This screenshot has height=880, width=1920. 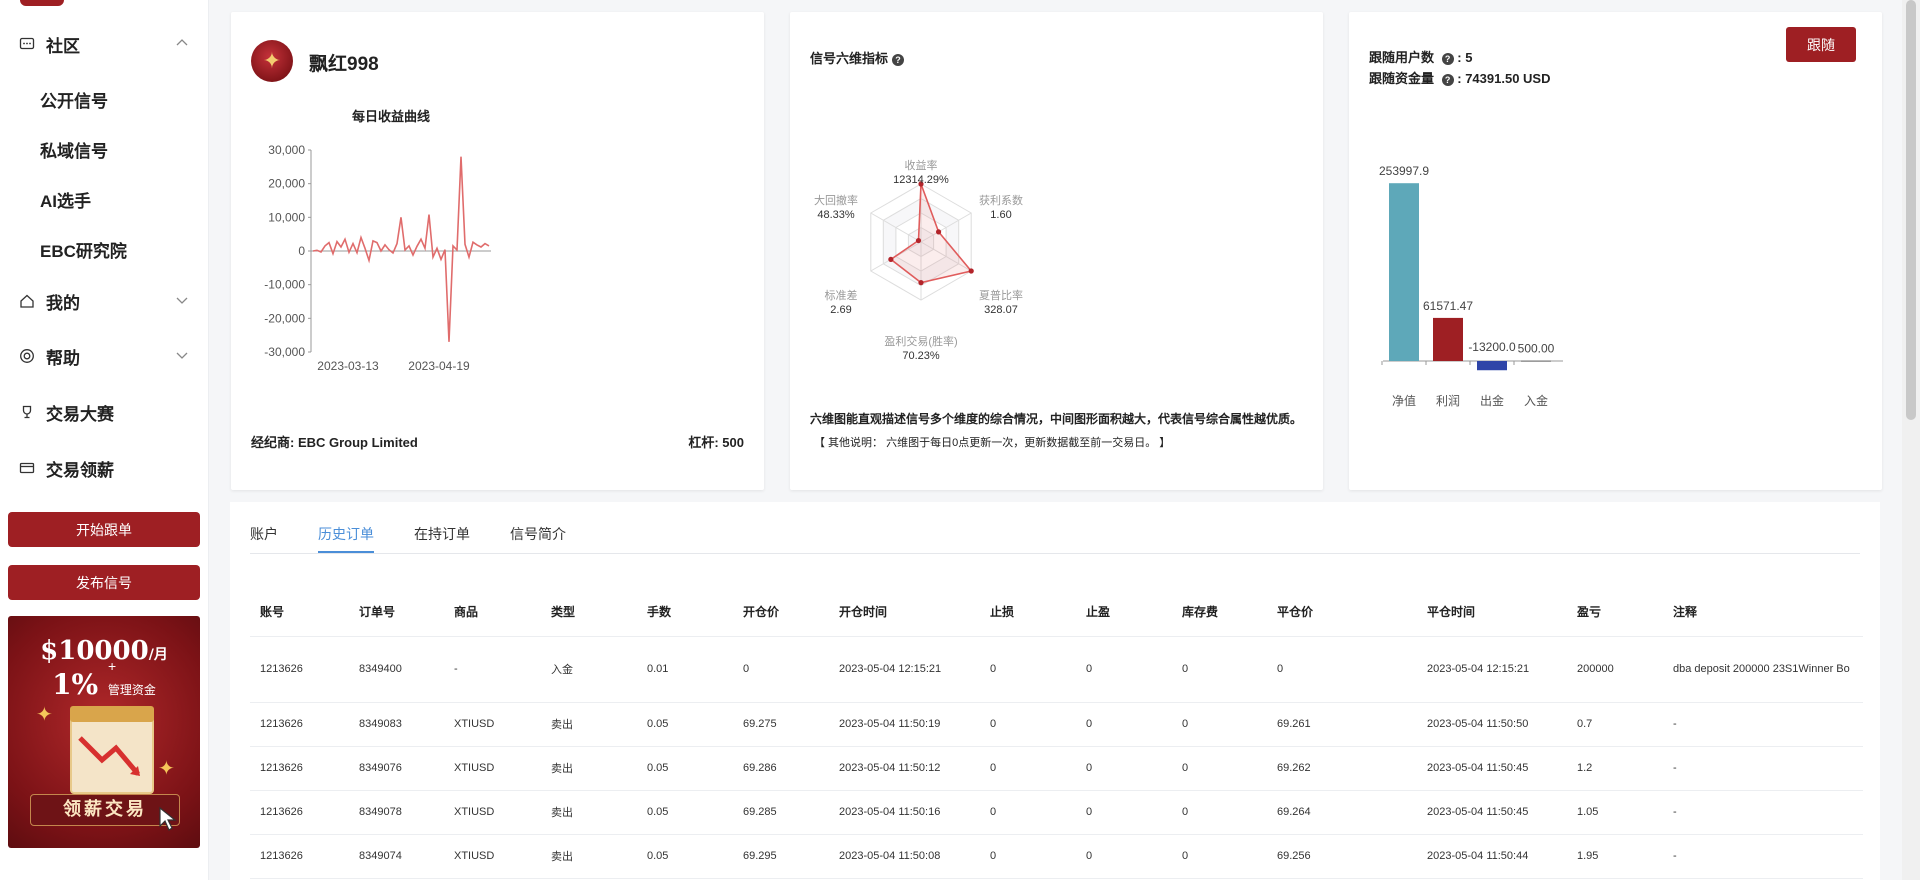 What do you see at coordinates (1492, 856) in the screenshot?
I see `table-cell: 2023-05-04 11:50:44` at bounding box center [1492, 856].